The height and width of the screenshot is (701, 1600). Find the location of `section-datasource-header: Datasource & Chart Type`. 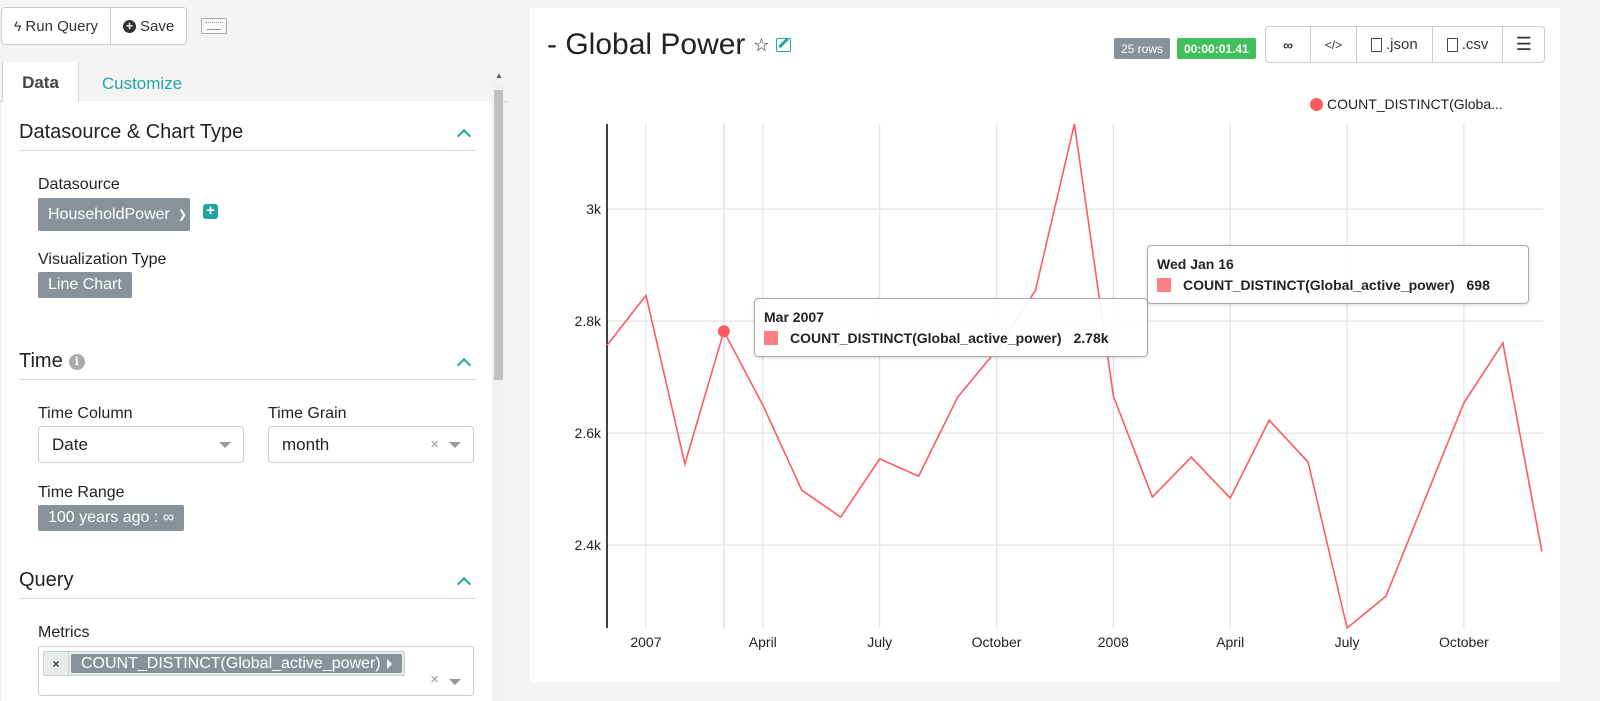

section-datasource-header: Datasource & Chart Type is located at coordinates (247, 133).